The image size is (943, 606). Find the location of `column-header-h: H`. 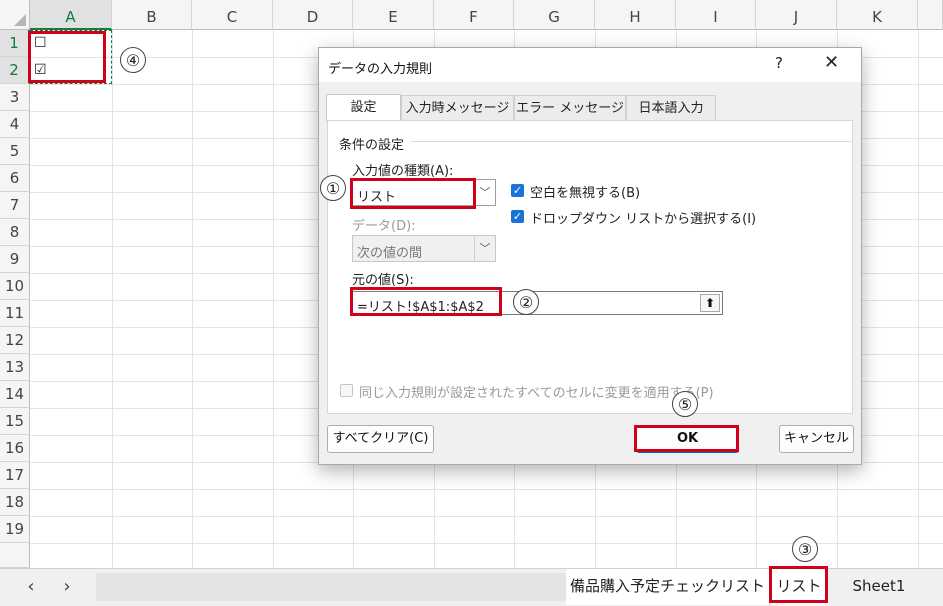

column-header-h: H is located at coordinates (635, 15).